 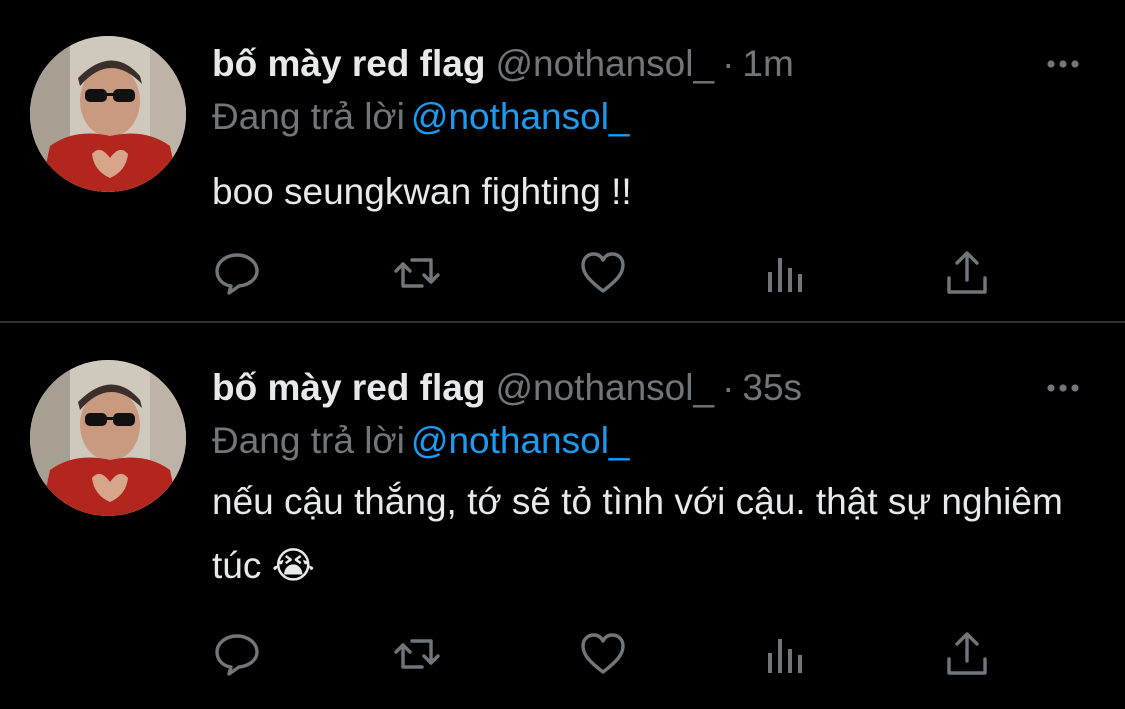 I want to click on tweet-header: bố mày red flag @nothansol_ · 35s, so click(x=507, y=388).